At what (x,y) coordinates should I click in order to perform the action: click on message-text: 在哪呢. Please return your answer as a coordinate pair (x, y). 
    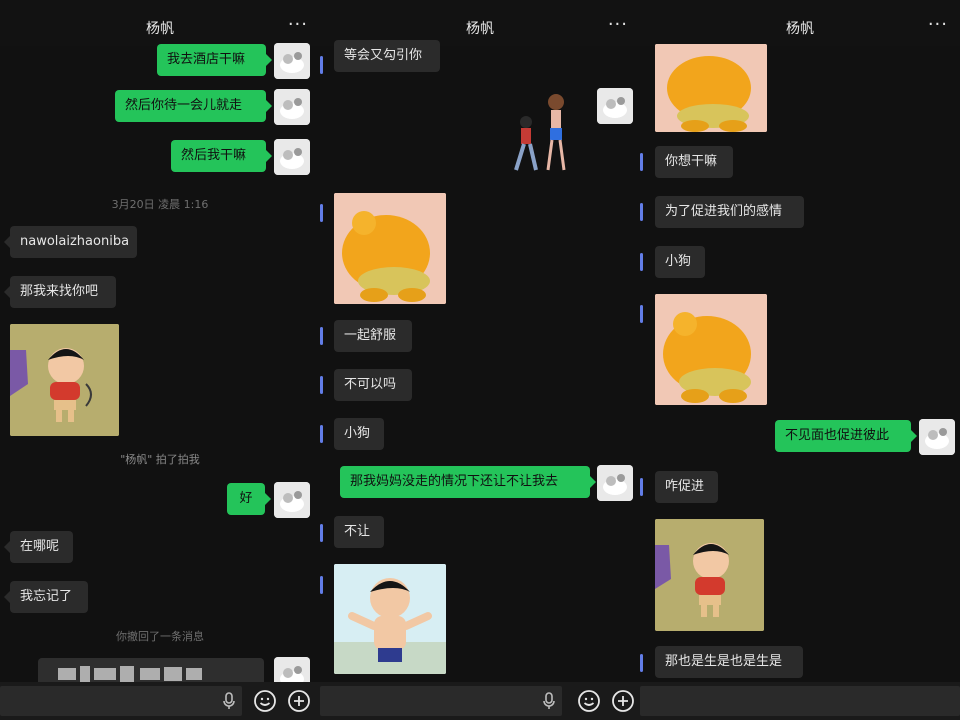
    Looking at the image, I should click on (40, 546).